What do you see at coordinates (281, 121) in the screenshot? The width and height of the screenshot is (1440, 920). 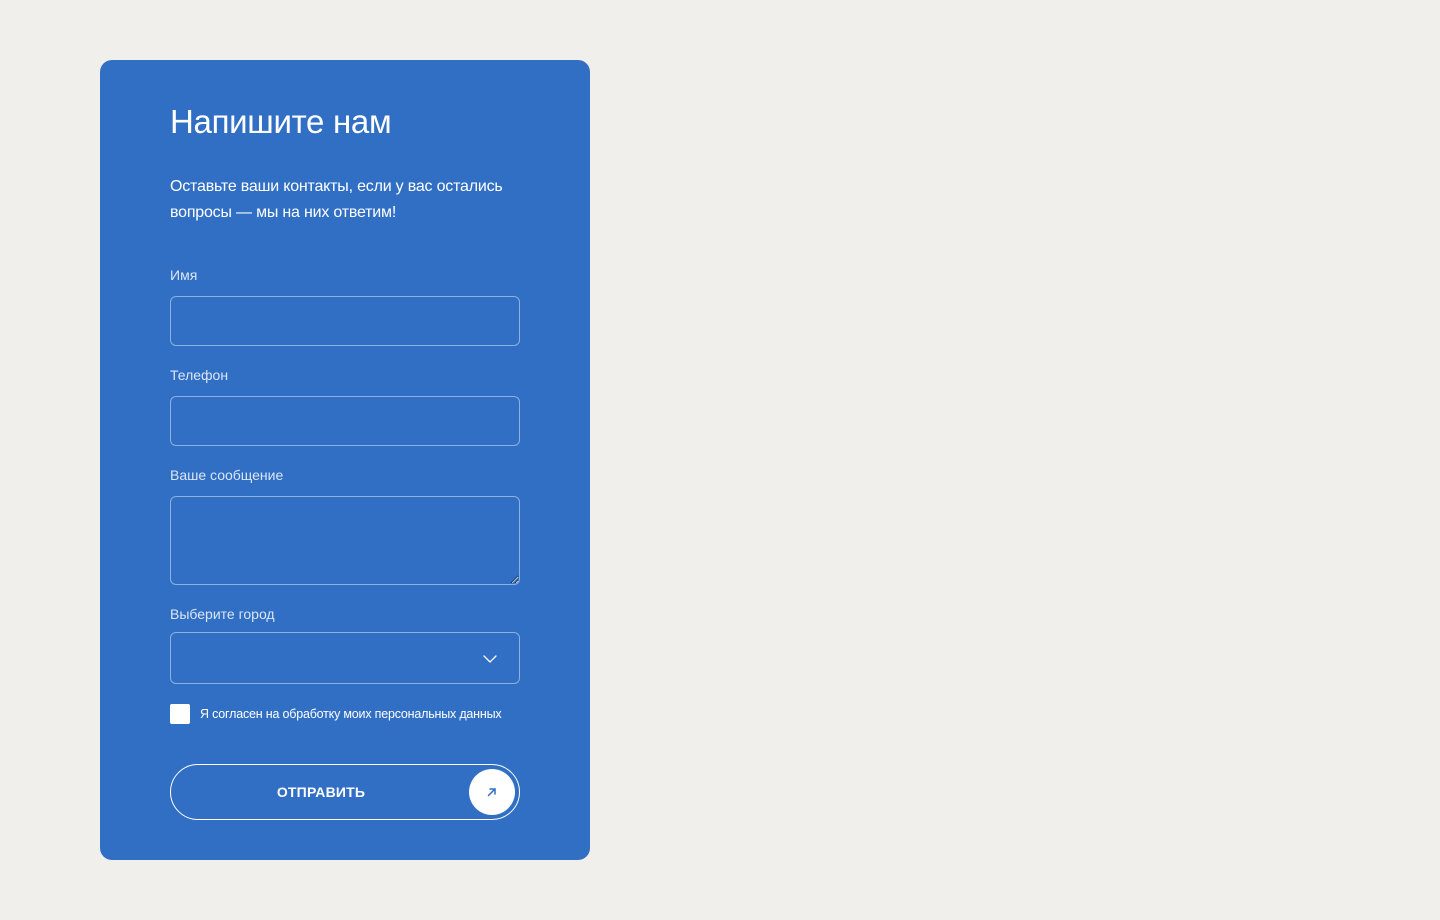 I see `form-title: Напишите нам` at bounding box center [281, 121].